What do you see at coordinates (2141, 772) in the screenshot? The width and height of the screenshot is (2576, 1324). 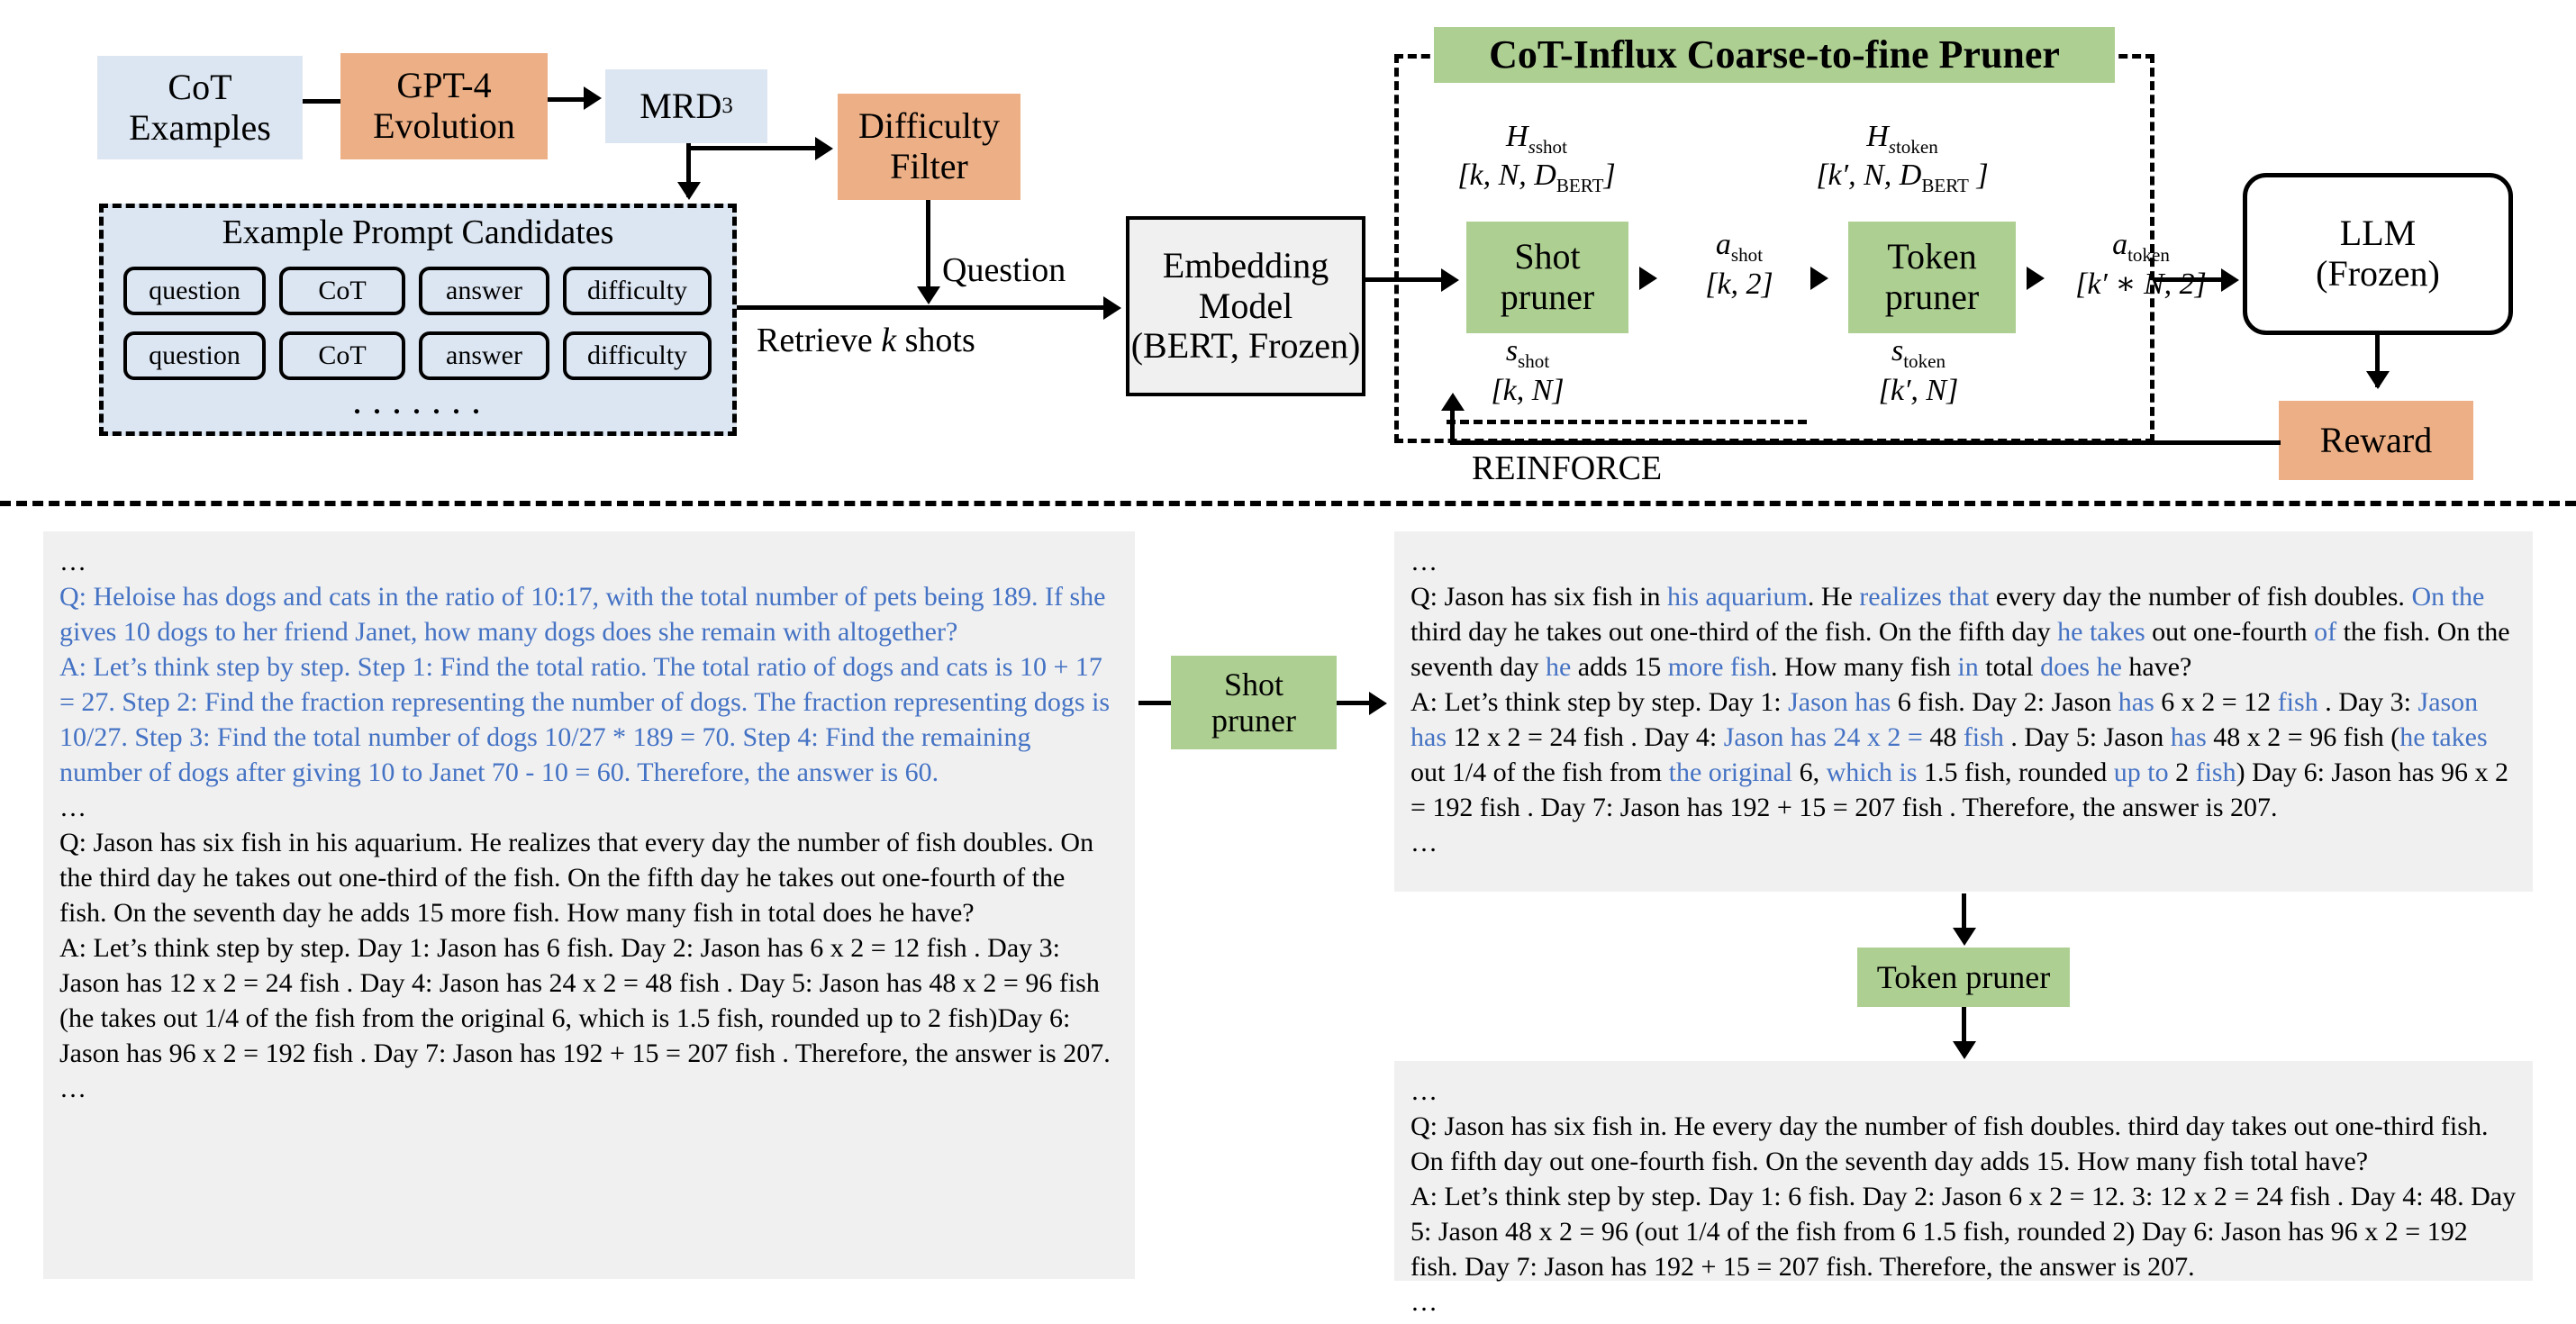 I see `pruned-span-blue: up to` at bounding box center [2141, 772].